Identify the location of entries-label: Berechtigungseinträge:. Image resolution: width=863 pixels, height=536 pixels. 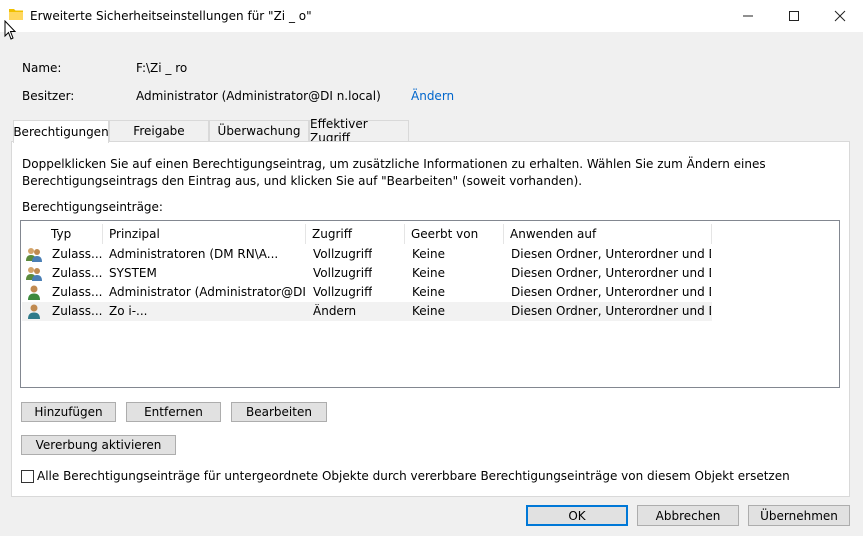
(92, 207).